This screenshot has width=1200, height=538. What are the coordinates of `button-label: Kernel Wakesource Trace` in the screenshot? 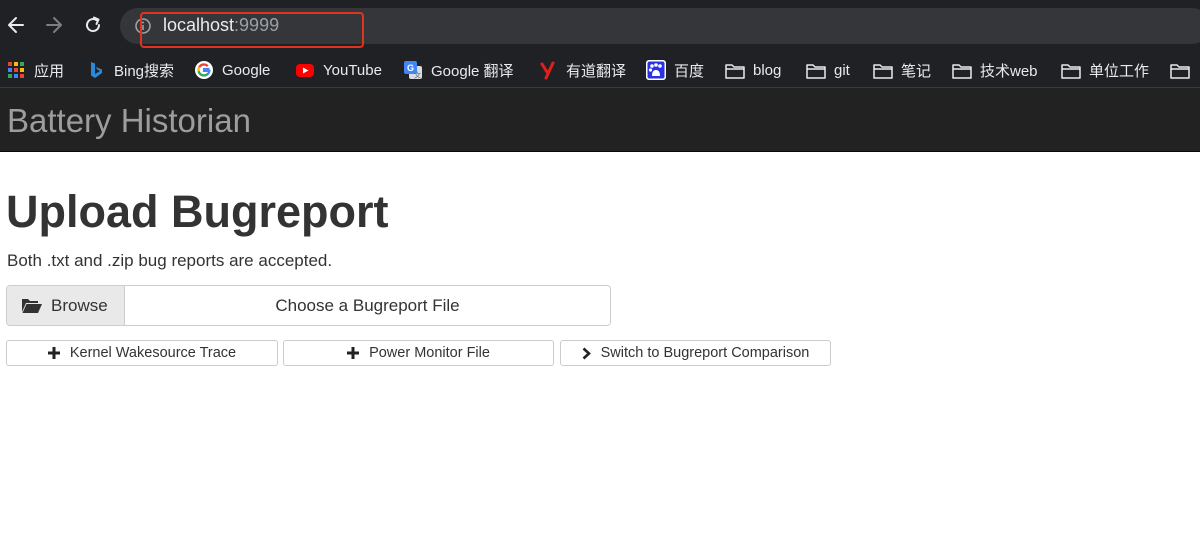 It's located at (153, 353).